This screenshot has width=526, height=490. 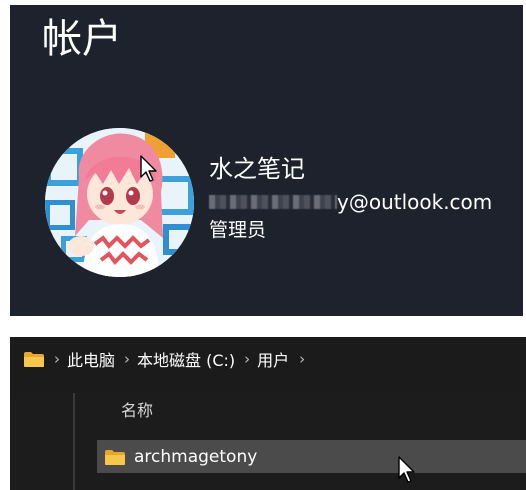 What do you see at coordinates (137, 411) in the screenshot?
I see `column-header-name: 名称` at bounding box center [137, 411].